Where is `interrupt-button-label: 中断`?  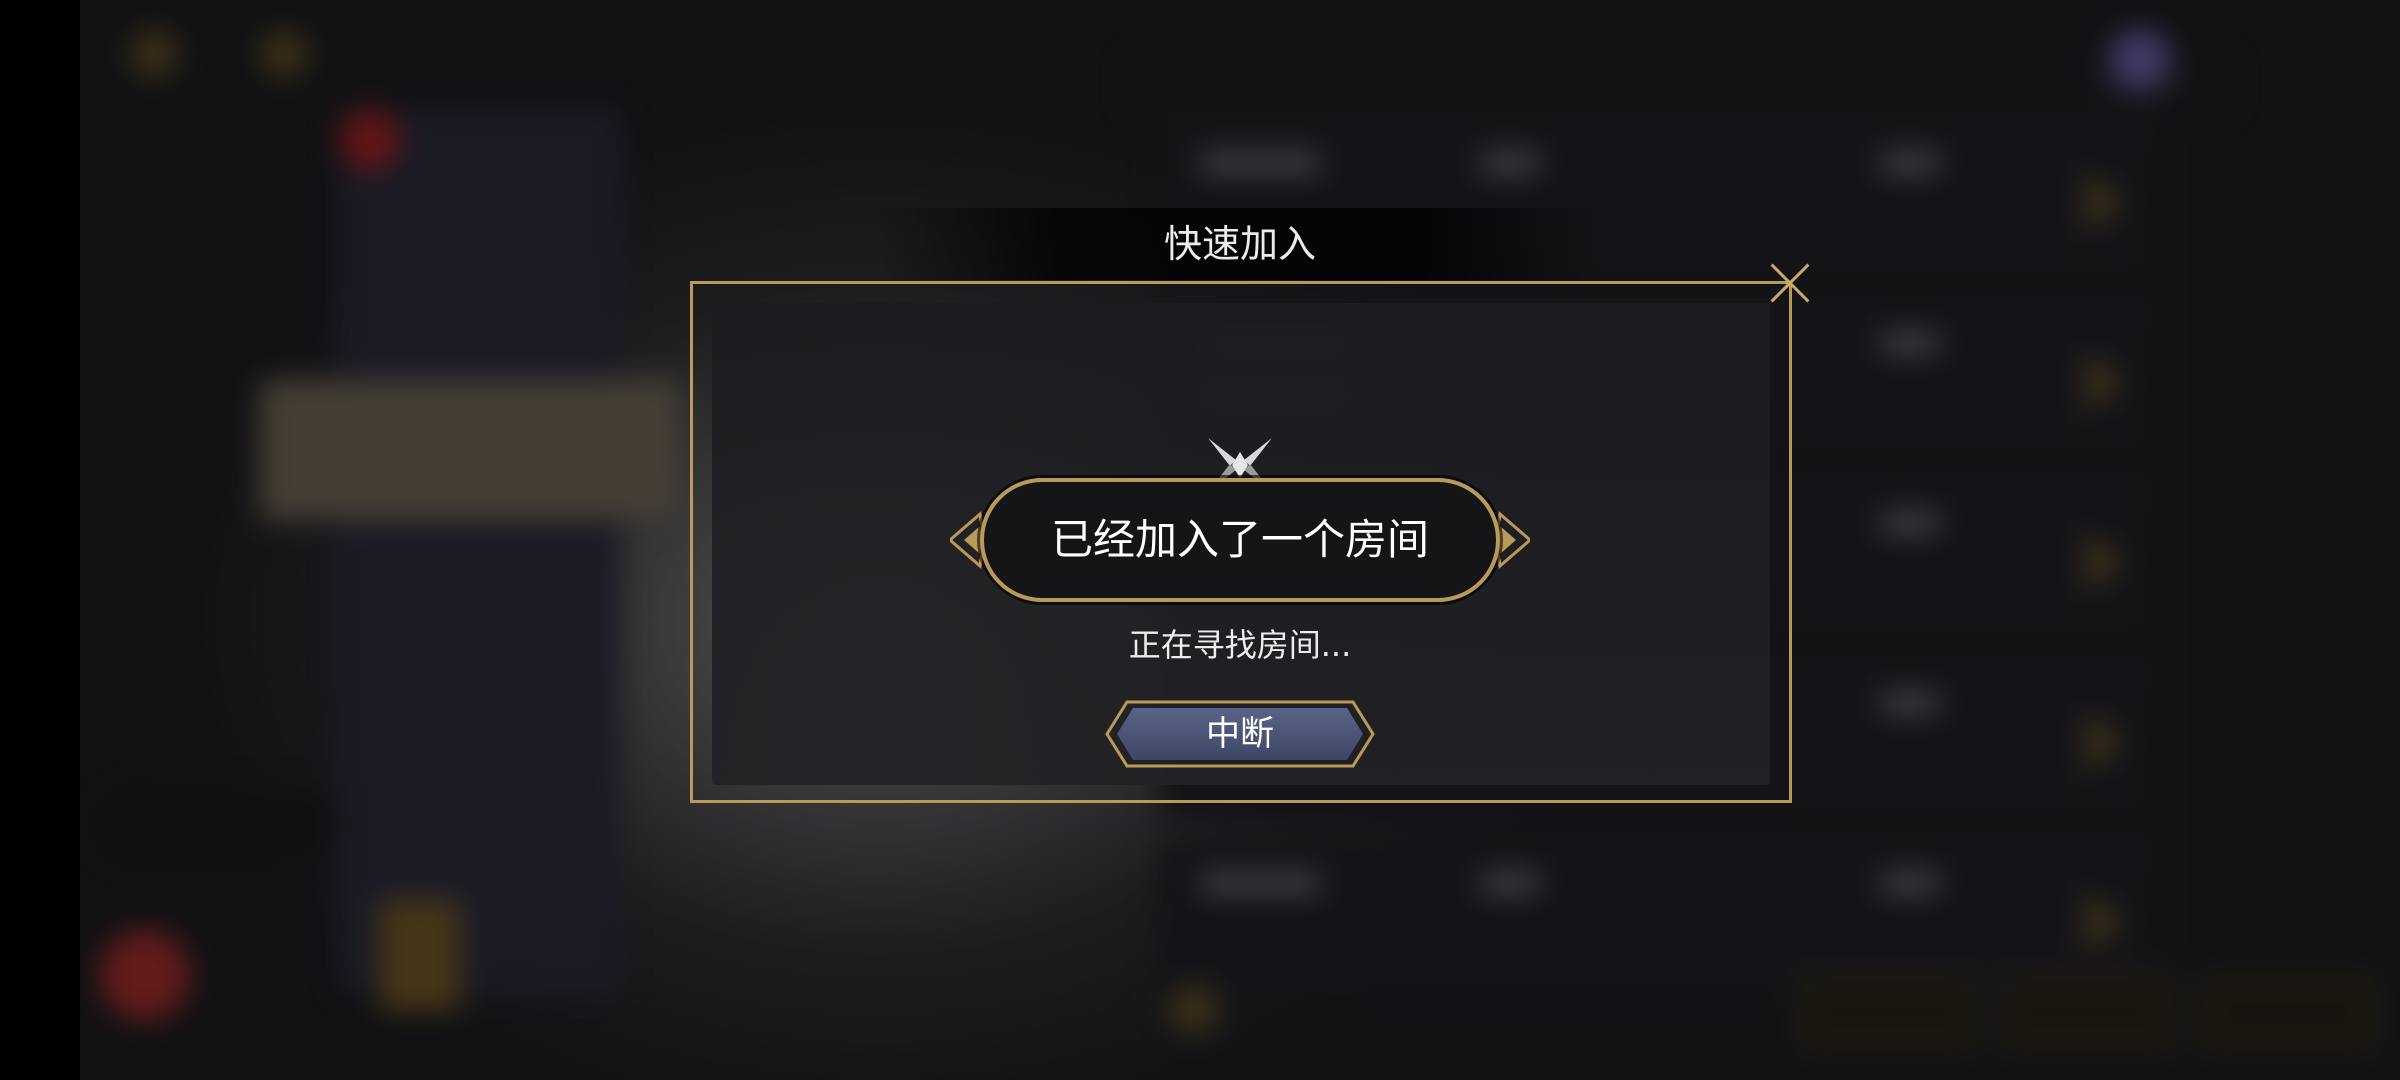 interrupt-button-label: 中断 is located at coordinates (1240, 734).